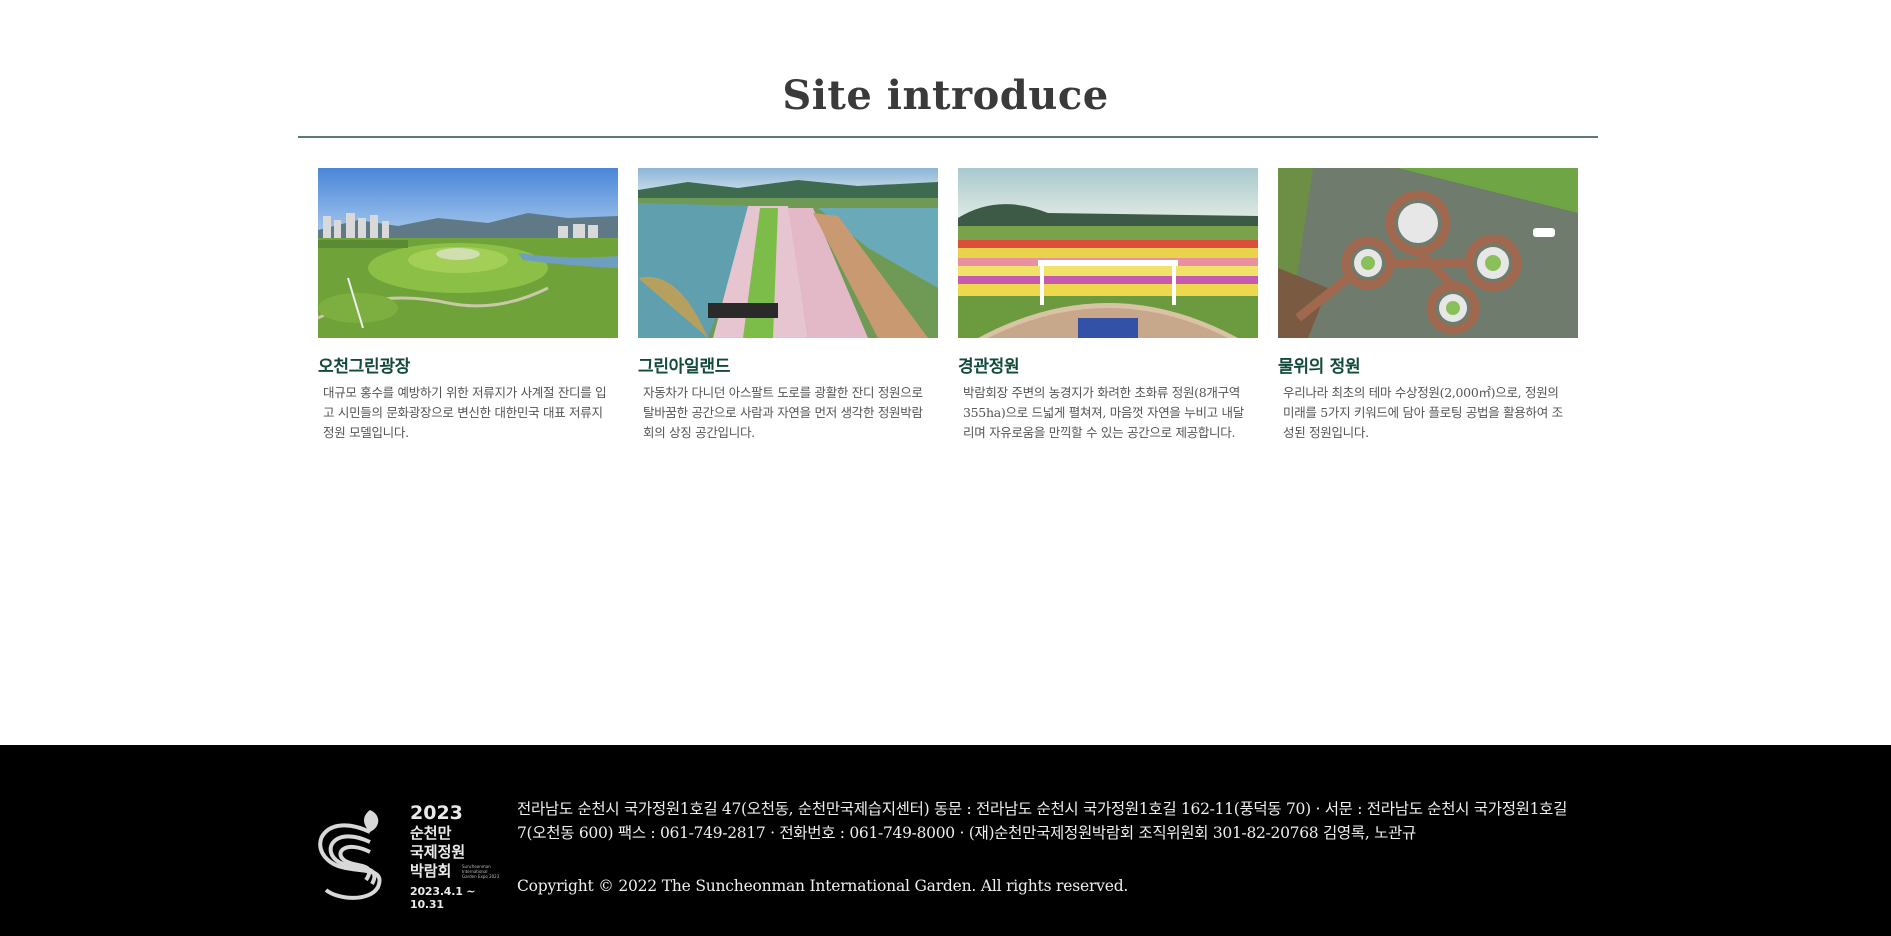 The width and height of the screenshot is (1891, 936). What do you see at coordinates (1108, 364) in the screenshot?
I see `site-card-title: 경관정원` at bounding box center [1108, 364].